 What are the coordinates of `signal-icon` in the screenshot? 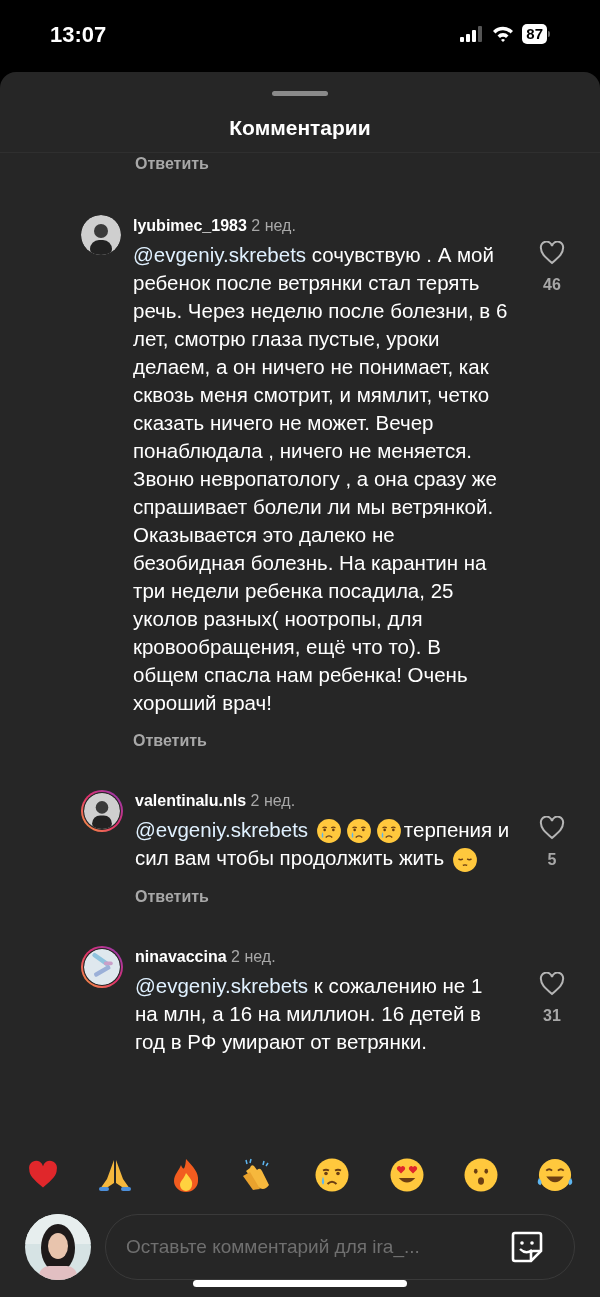 It's located at (472, 34).